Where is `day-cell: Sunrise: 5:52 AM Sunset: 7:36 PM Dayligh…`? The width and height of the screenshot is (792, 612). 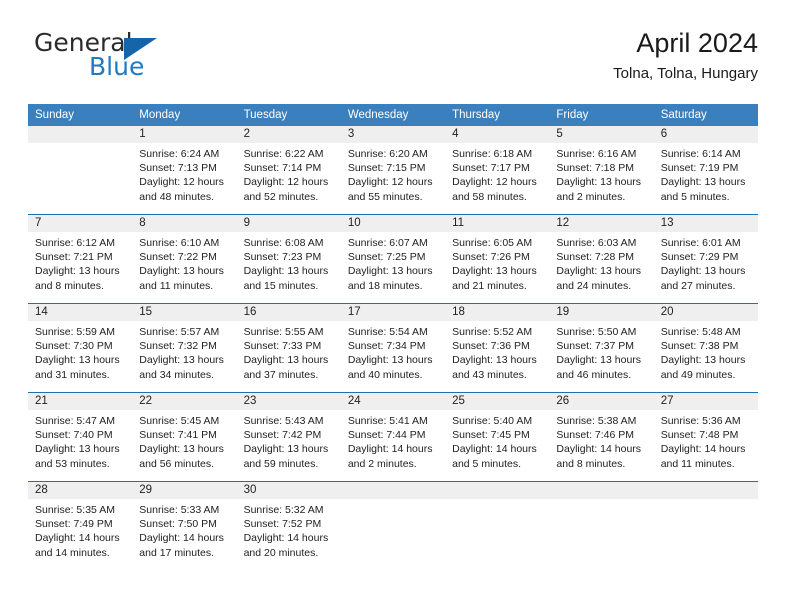 day-cell: Sunrise: 5:52 AM Sunset: 7:36 PM Dayligh… is located at coordinates (497, 356).